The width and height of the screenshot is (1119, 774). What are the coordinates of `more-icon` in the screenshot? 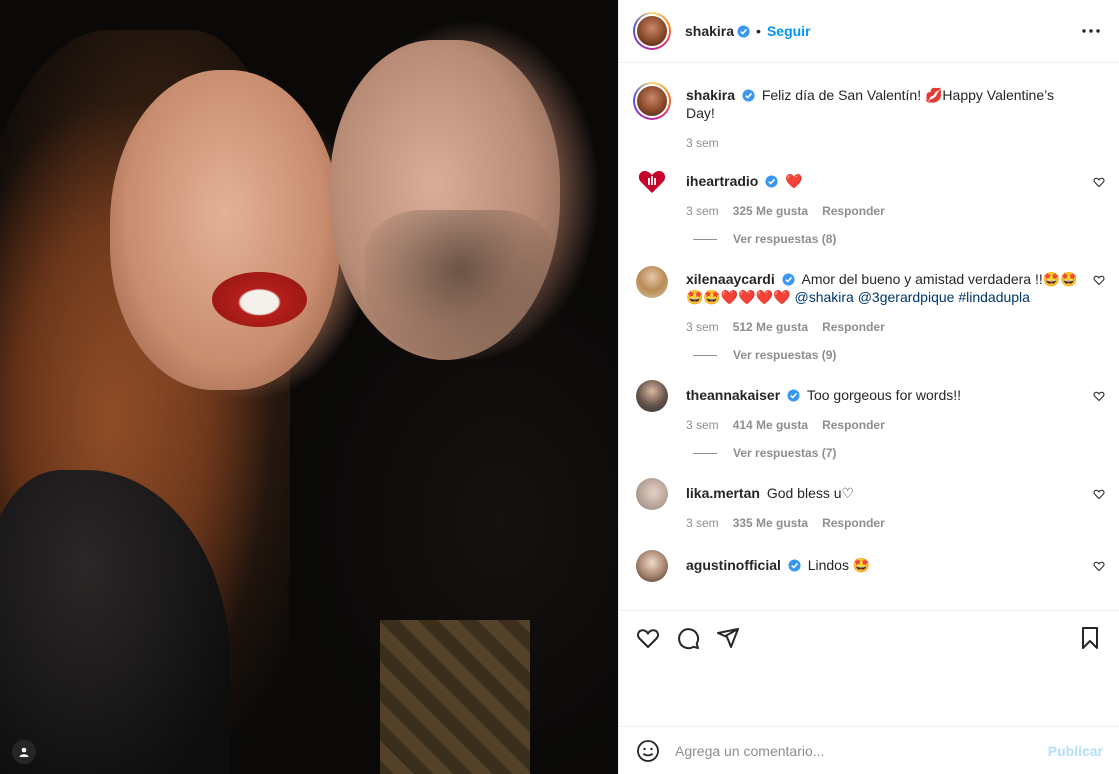 It's located at (1091, 31).